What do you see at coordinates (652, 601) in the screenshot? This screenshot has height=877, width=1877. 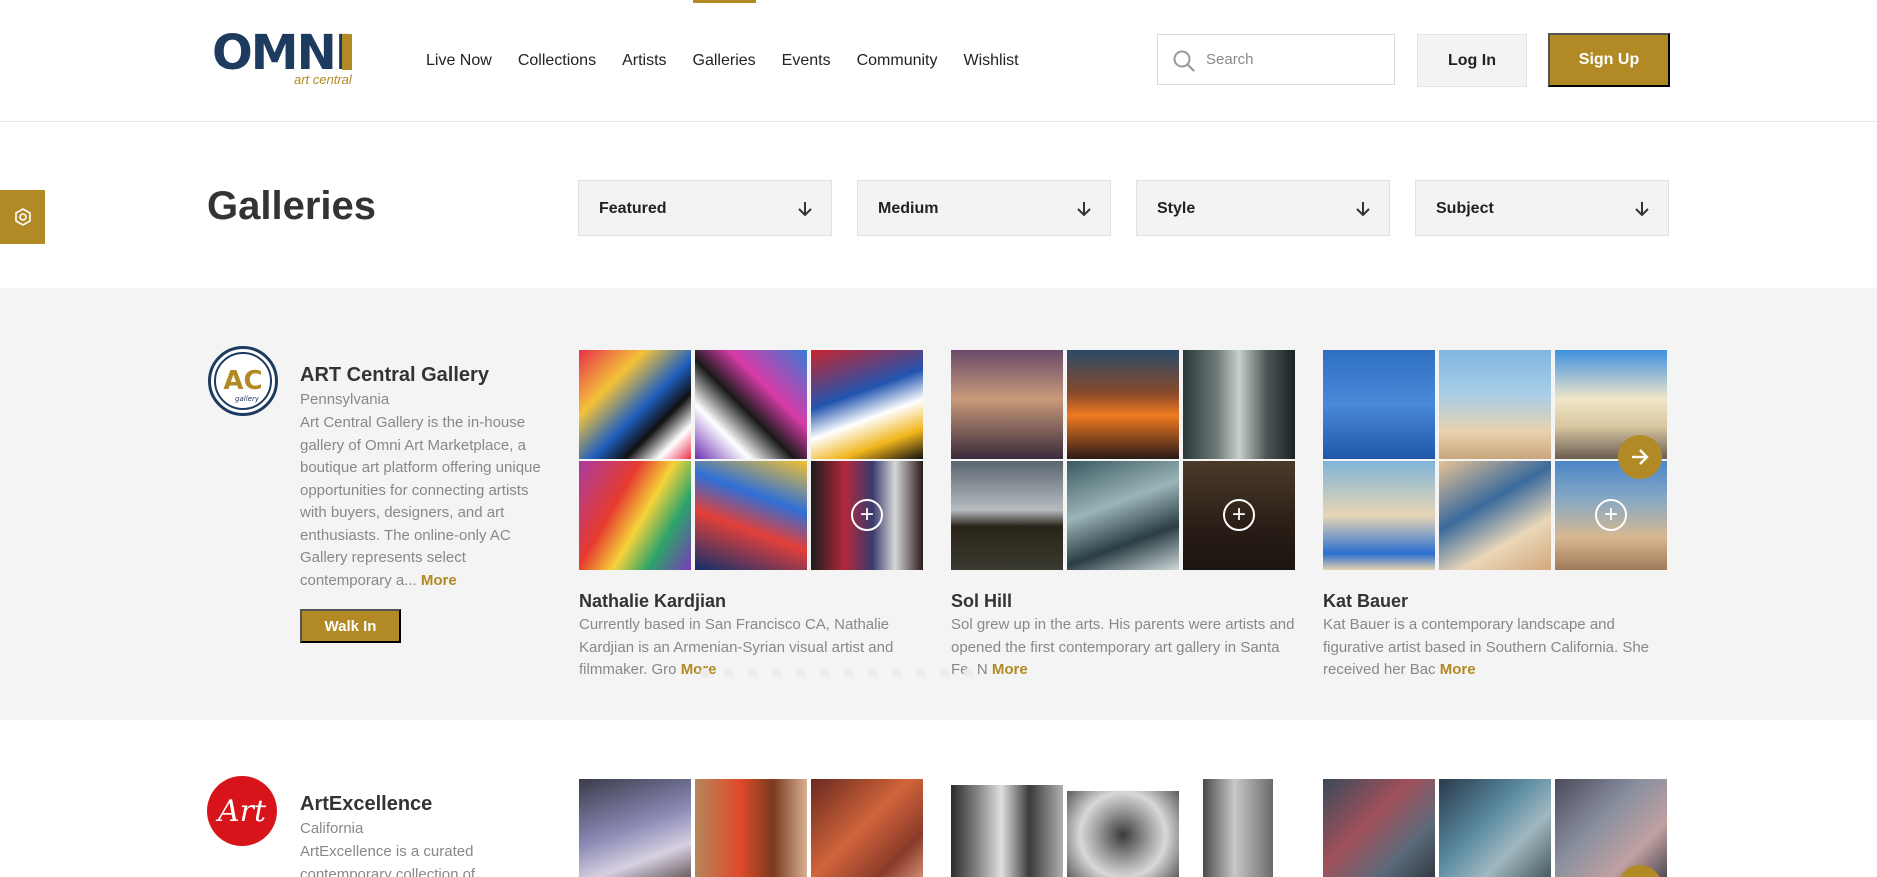 I see `artist-name: Nathalie Kardjian` at bounding box center [652, 601].